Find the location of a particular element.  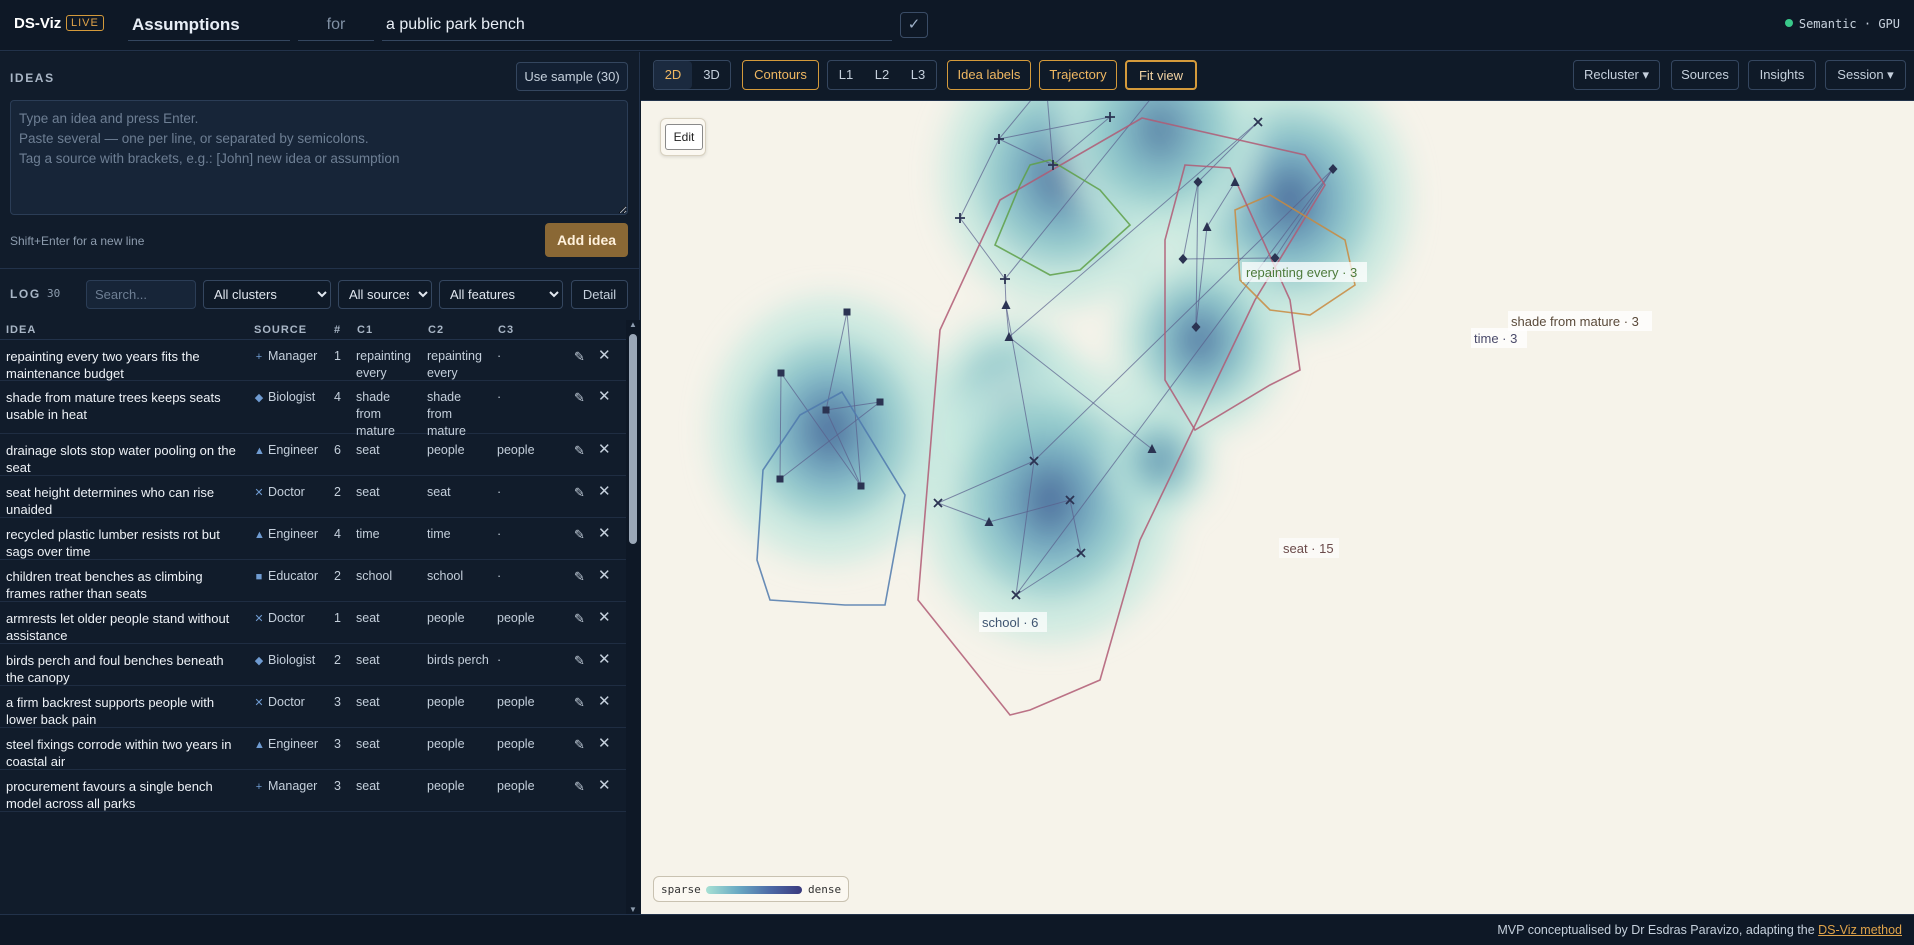

col-c2: C2 is located at coordinates (436, 330).